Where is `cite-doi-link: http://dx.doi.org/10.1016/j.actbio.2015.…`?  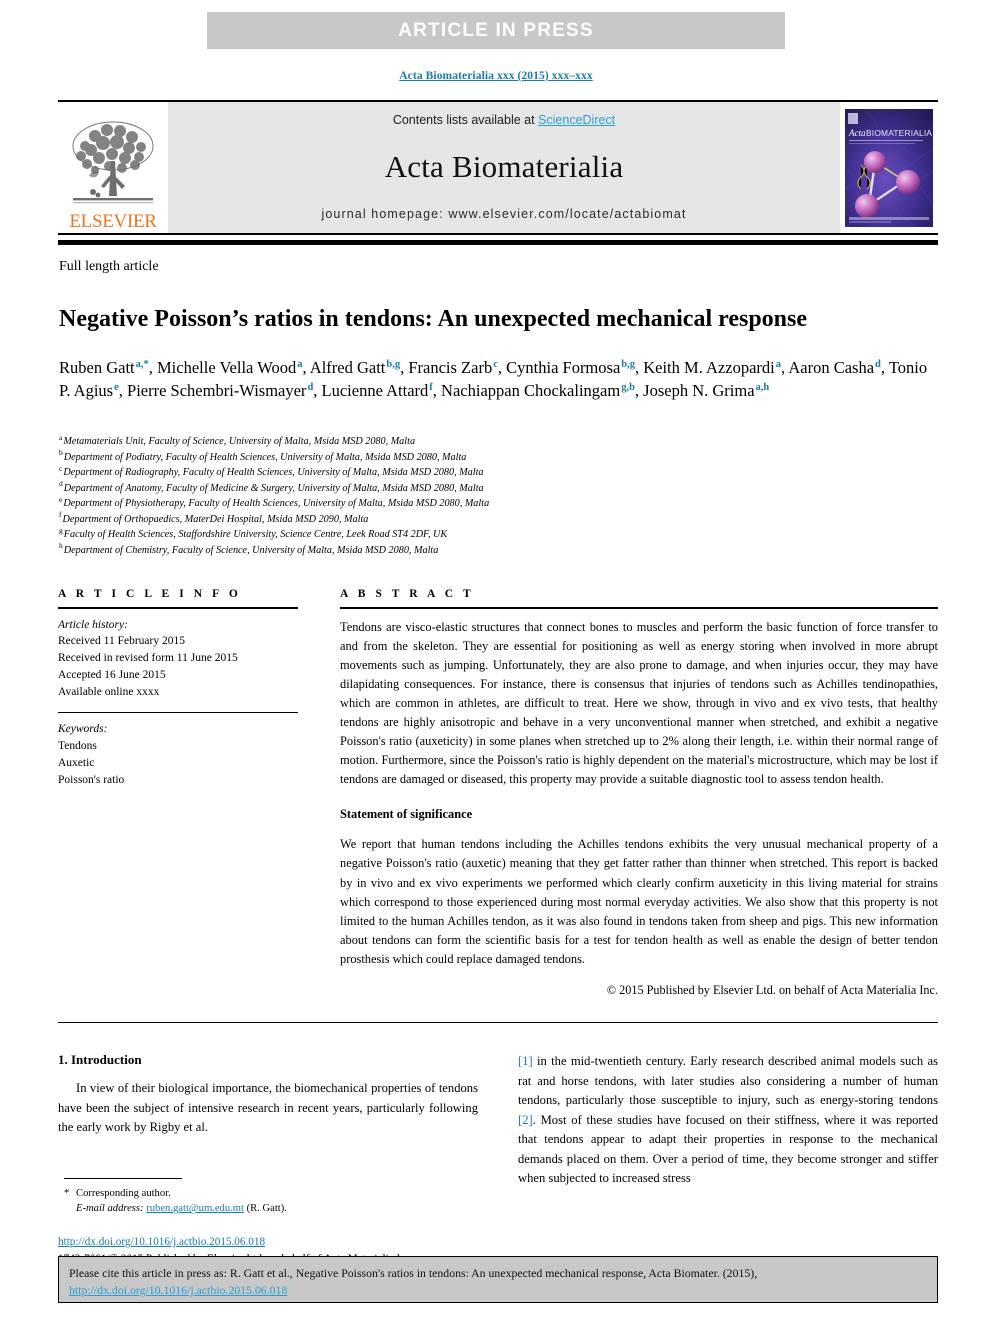 cite-doi-link: http://dx.doi.org/10.1016/j.actbio.2015.… is located at coordinates (178, 1290).